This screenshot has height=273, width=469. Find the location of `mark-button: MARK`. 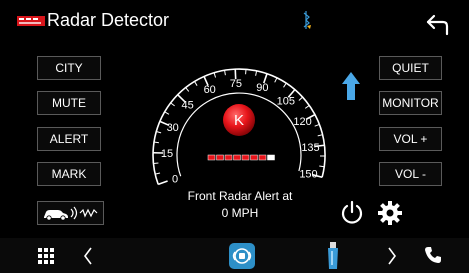

mark-button: MARK is located at coordinates (69, 174).